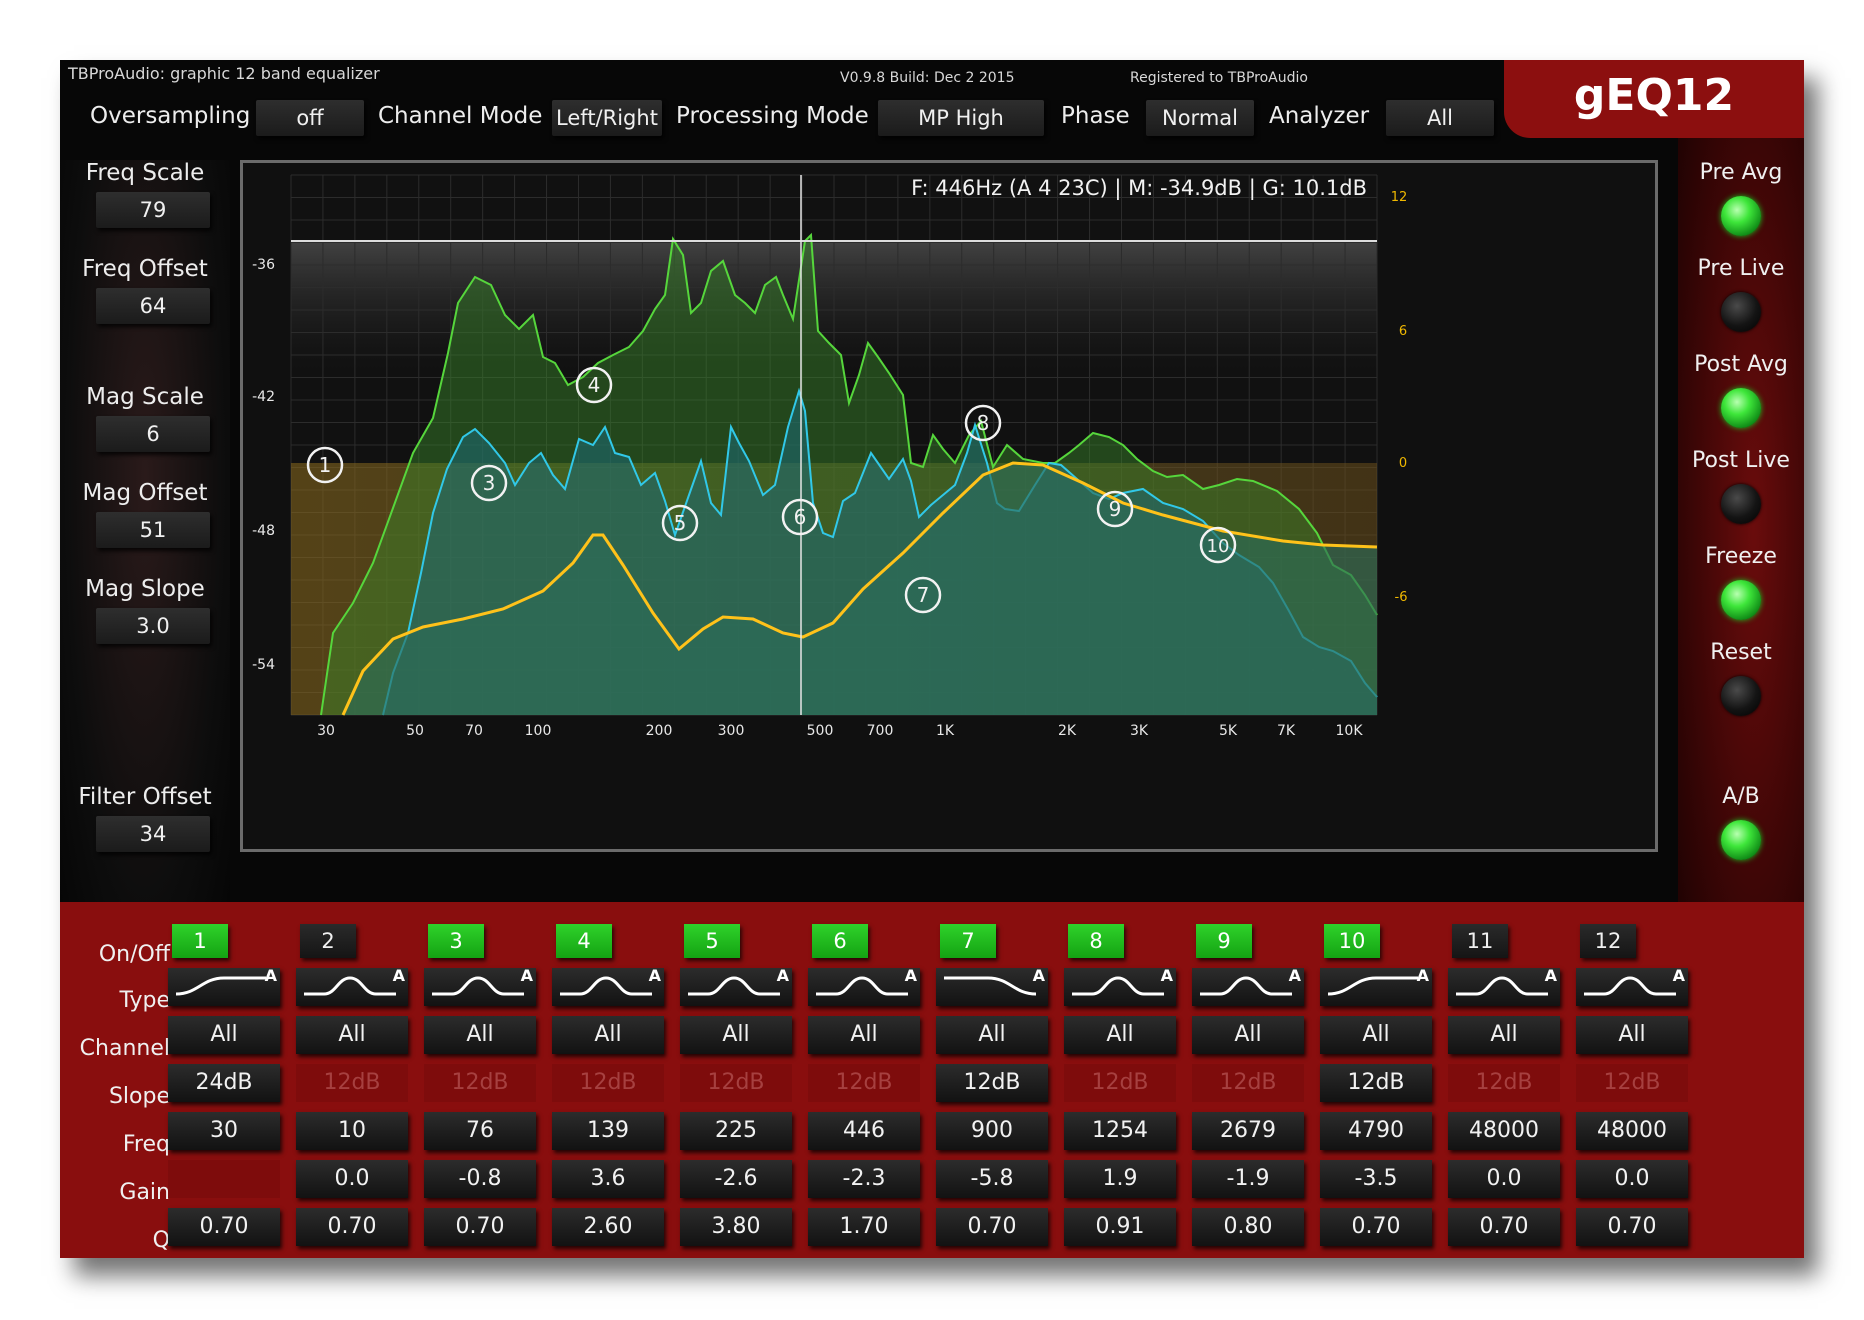 Image resolution: width=1864 pixels, height=1320 pixels. I want to click on band-freq-field: 139, so click(608, 1131).